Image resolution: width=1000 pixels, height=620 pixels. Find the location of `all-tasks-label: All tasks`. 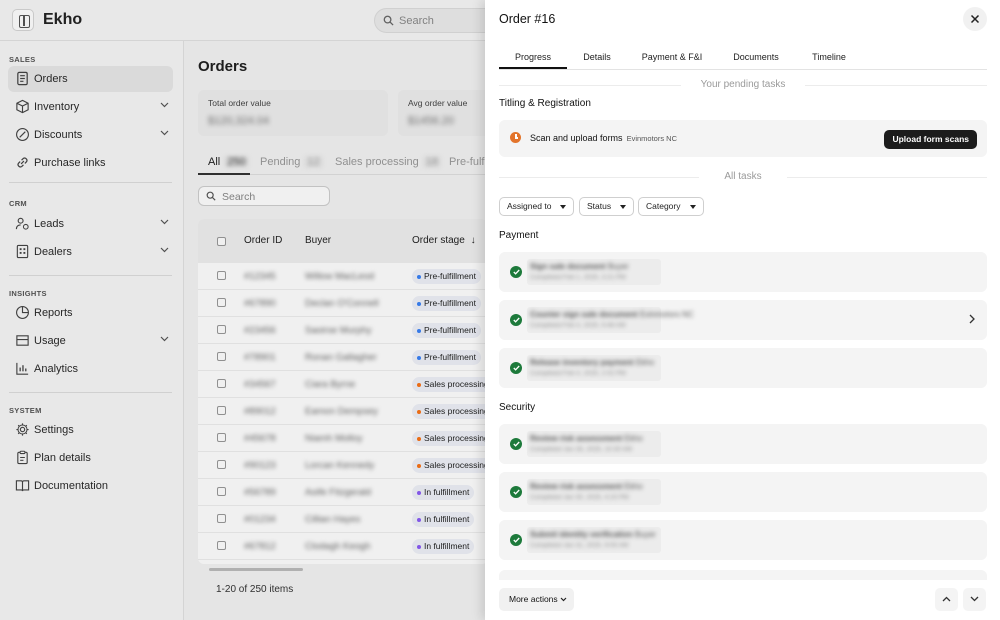

all-tasks-label: All tasks is located at coordinates (743, 176).